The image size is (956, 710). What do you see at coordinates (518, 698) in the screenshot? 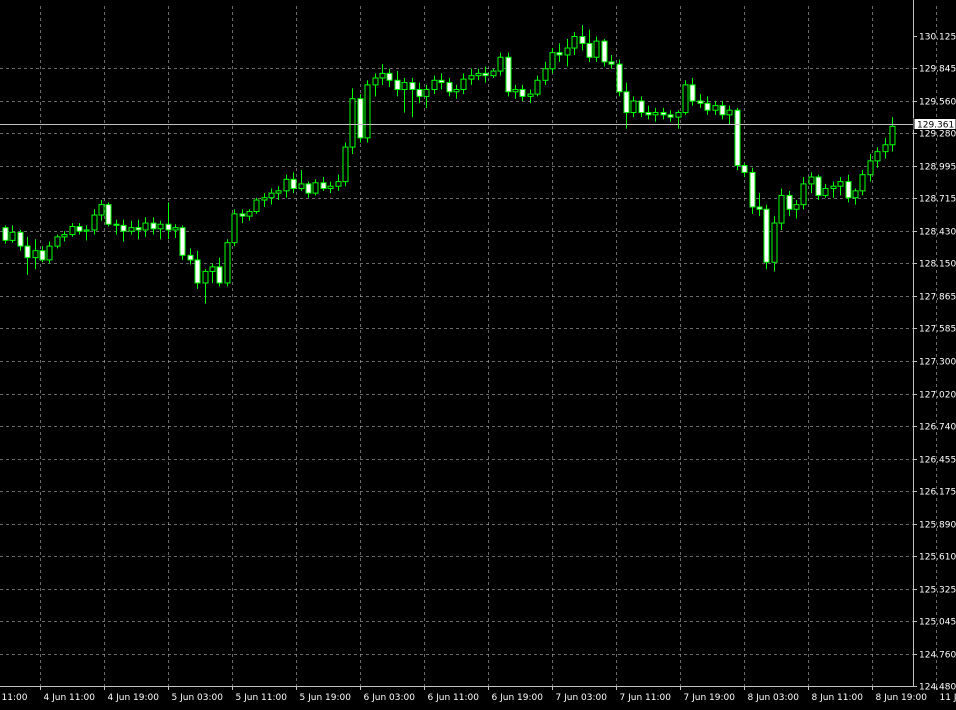
I see `x-tick-label: 6 Jun 19:00` at bounding box center [518, 698].